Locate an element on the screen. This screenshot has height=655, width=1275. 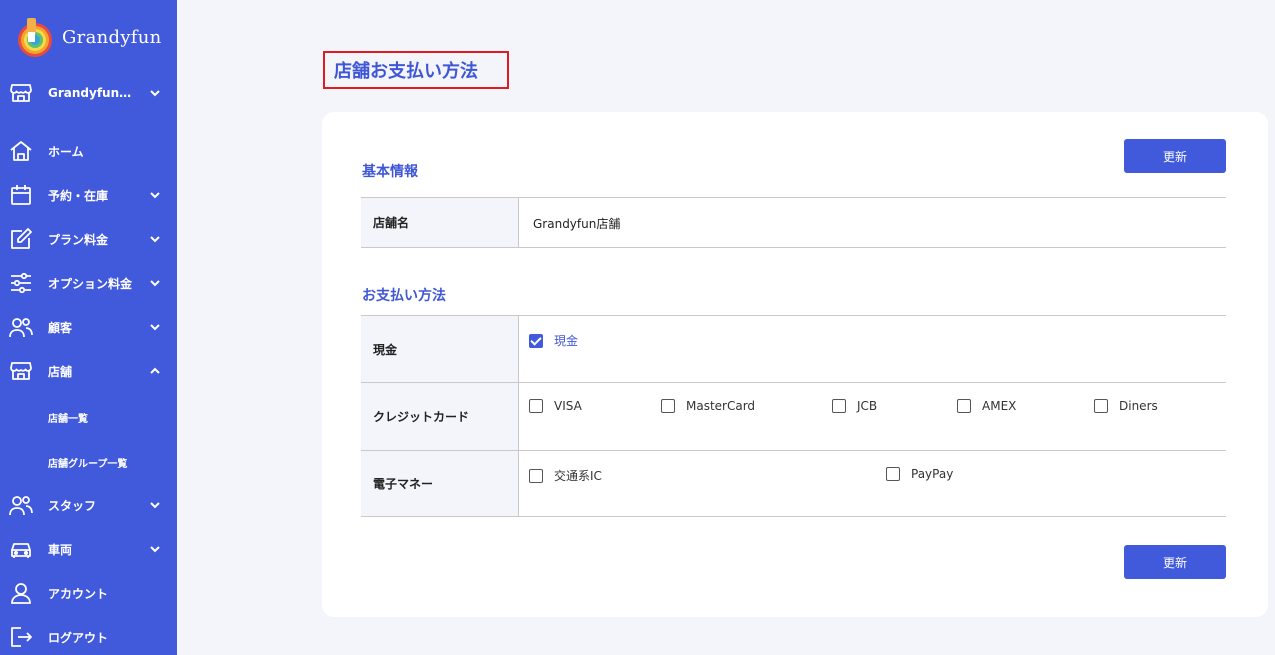
rainbow-logo-icon is located at coordinates (35, 37).